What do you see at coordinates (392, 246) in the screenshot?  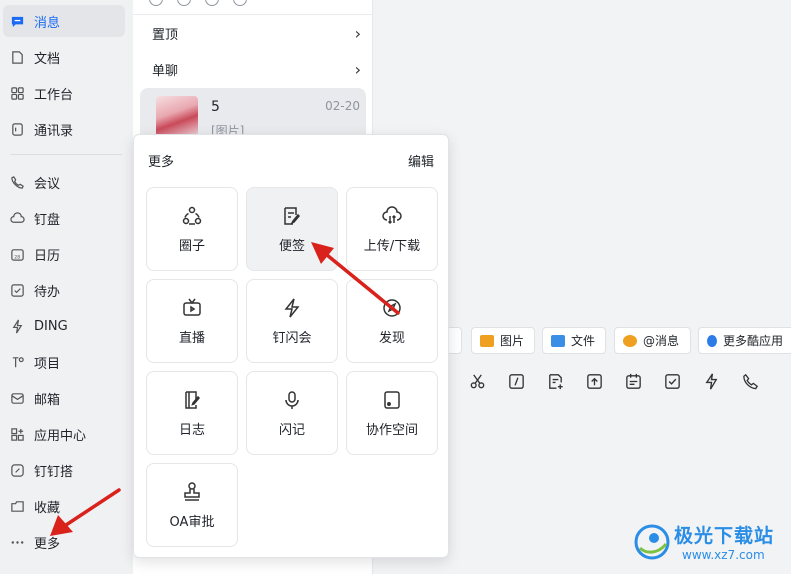 I see `tile-label: 上传/下载` at bounding box center [392, 246].